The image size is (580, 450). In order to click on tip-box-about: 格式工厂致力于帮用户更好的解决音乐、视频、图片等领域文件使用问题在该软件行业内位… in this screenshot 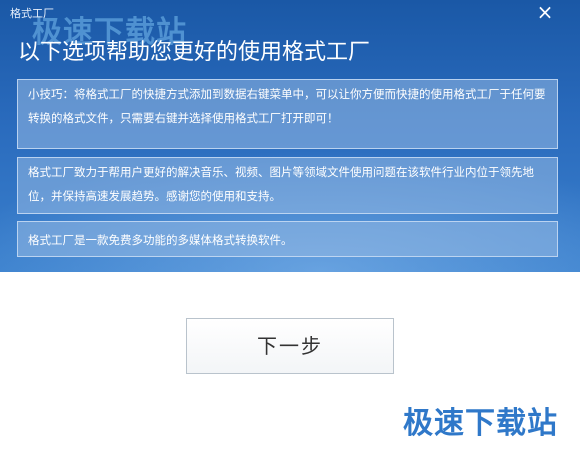, I will do `click(287, 185)`.